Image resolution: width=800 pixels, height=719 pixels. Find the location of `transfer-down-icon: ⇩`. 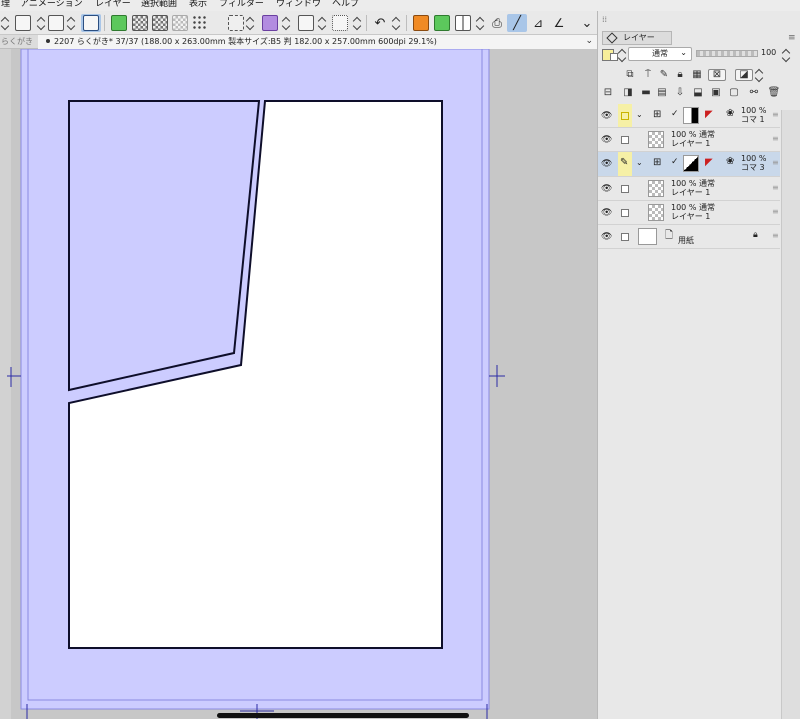

transfer-down-icon: ⇩ is located at coordinates (680, 93).